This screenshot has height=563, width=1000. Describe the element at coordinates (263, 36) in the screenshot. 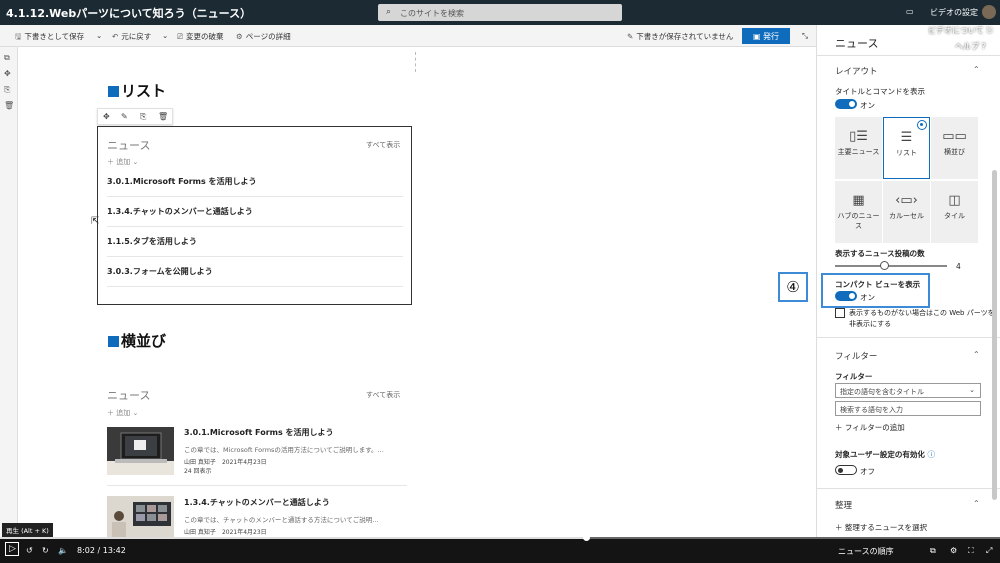

I see `page-details-button: ⚙ ページの詳細` at that location.